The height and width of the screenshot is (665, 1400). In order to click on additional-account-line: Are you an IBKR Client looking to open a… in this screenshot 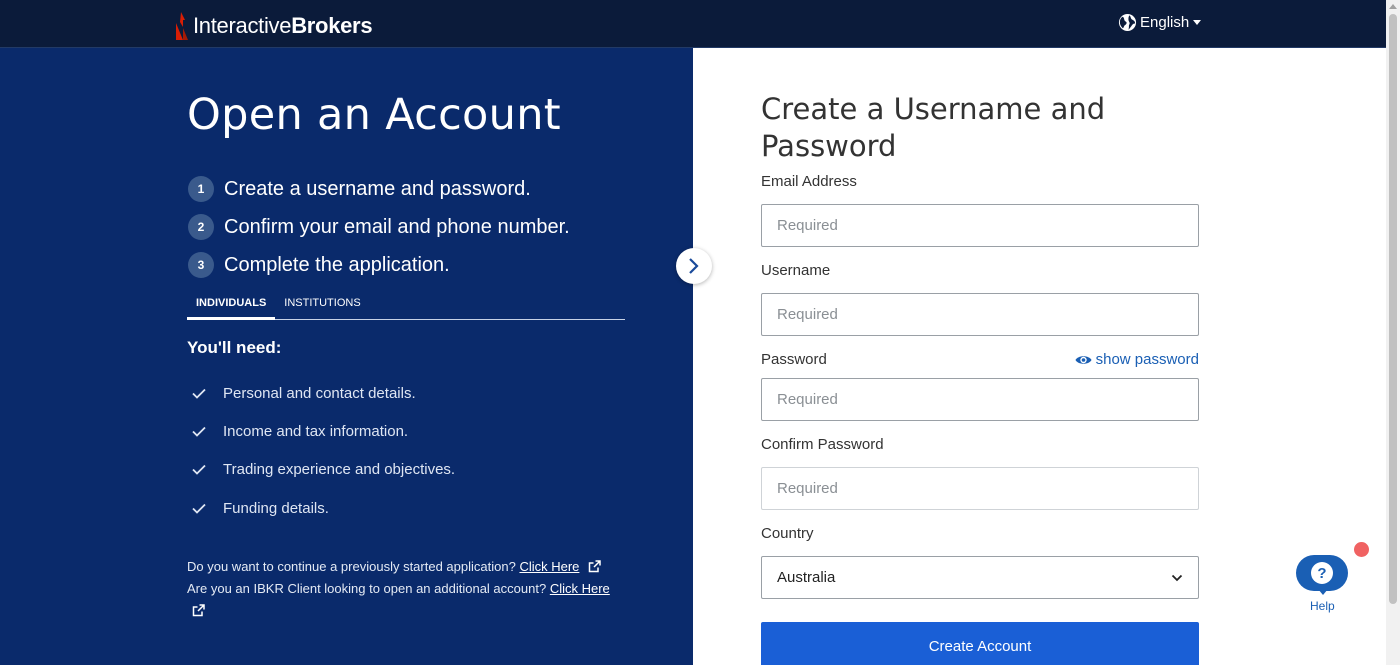, I will do `click(407, 589)`.